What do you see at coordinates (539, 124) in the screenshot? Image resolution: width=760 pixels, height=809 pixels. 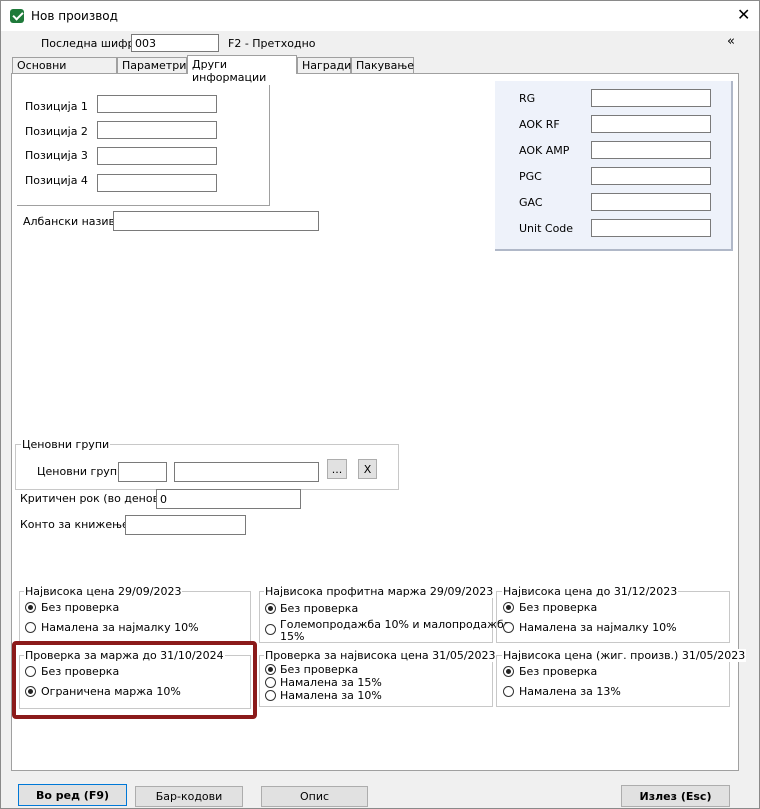 I see `aok-rf-label: AOK RF` at bounding box center [539, 124].